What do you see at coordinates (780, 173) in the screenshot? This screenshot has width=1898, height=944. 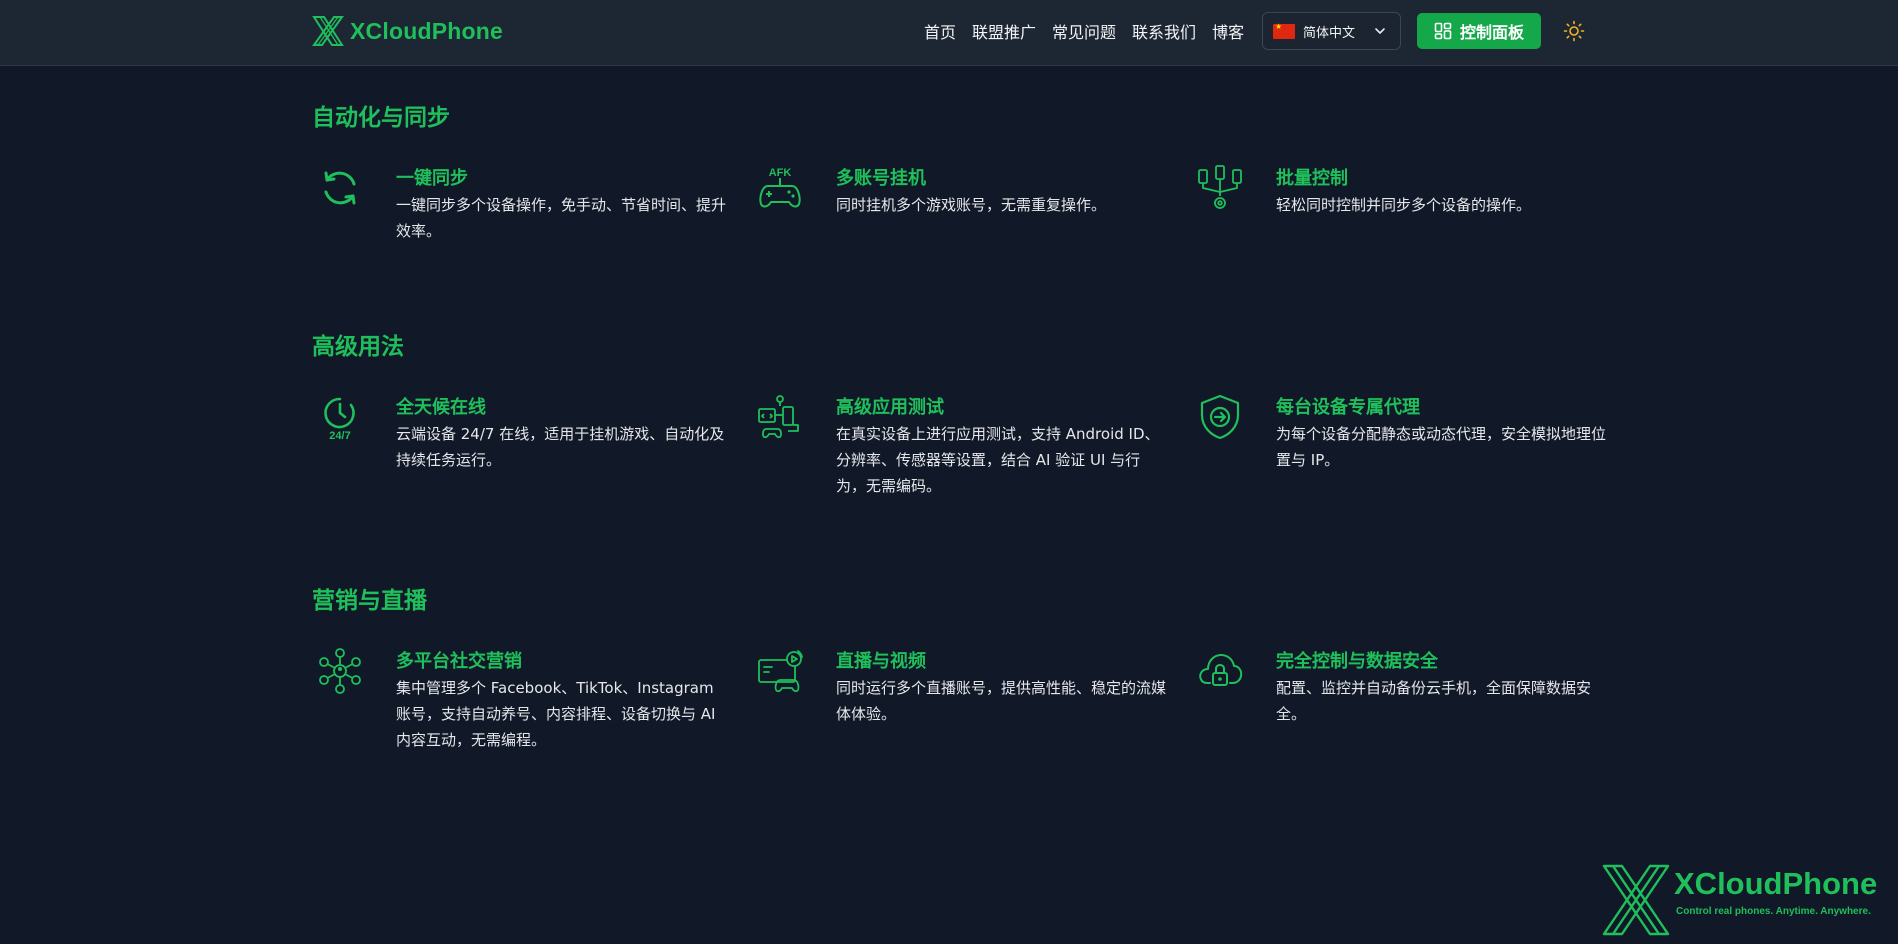 I see `svg-text: AFK` at bounding box center [780, 173].